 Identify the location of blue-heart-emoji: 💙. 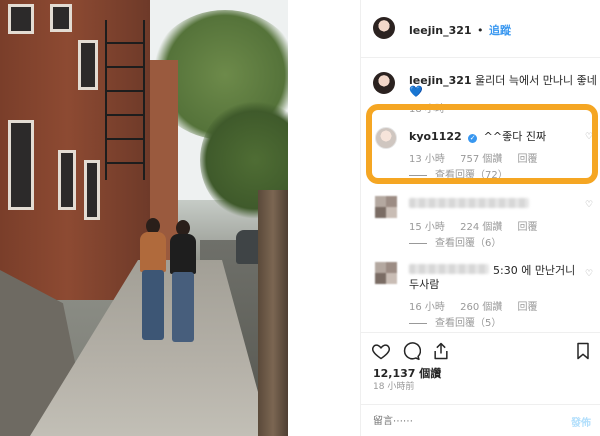
(416, 91).